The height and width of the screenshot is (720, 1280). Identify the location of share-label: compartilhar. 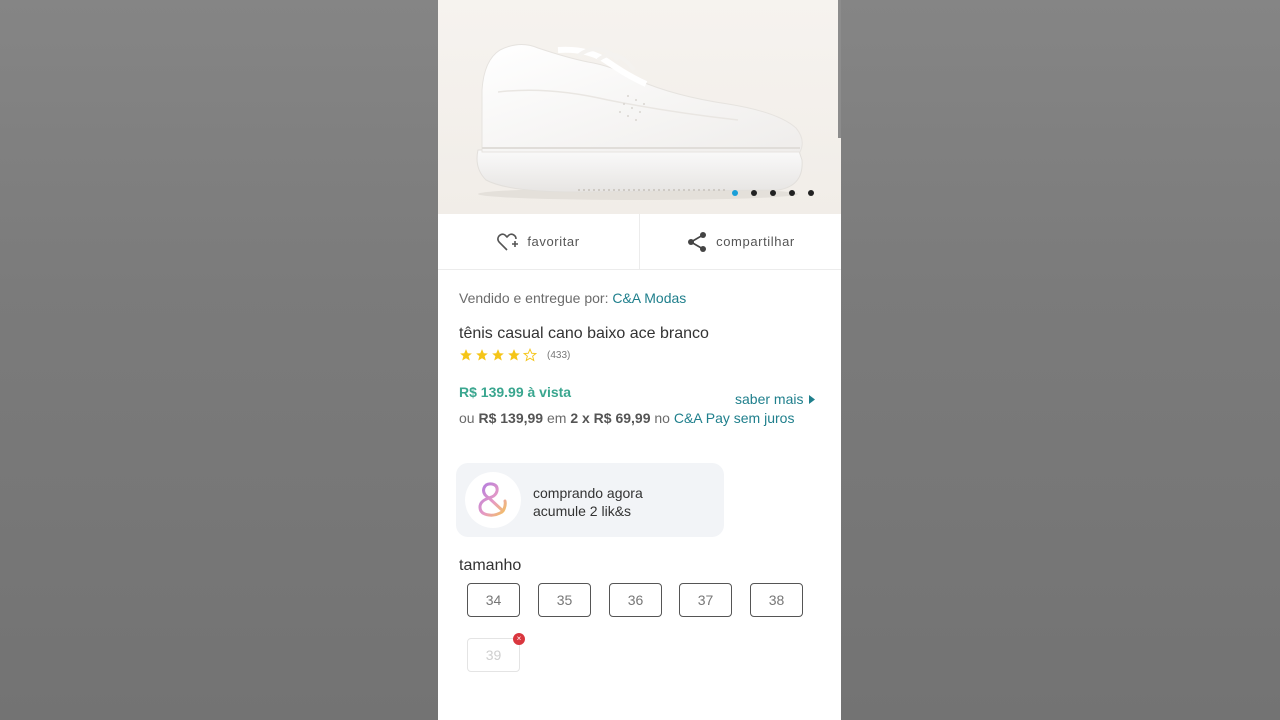
(755, 241).